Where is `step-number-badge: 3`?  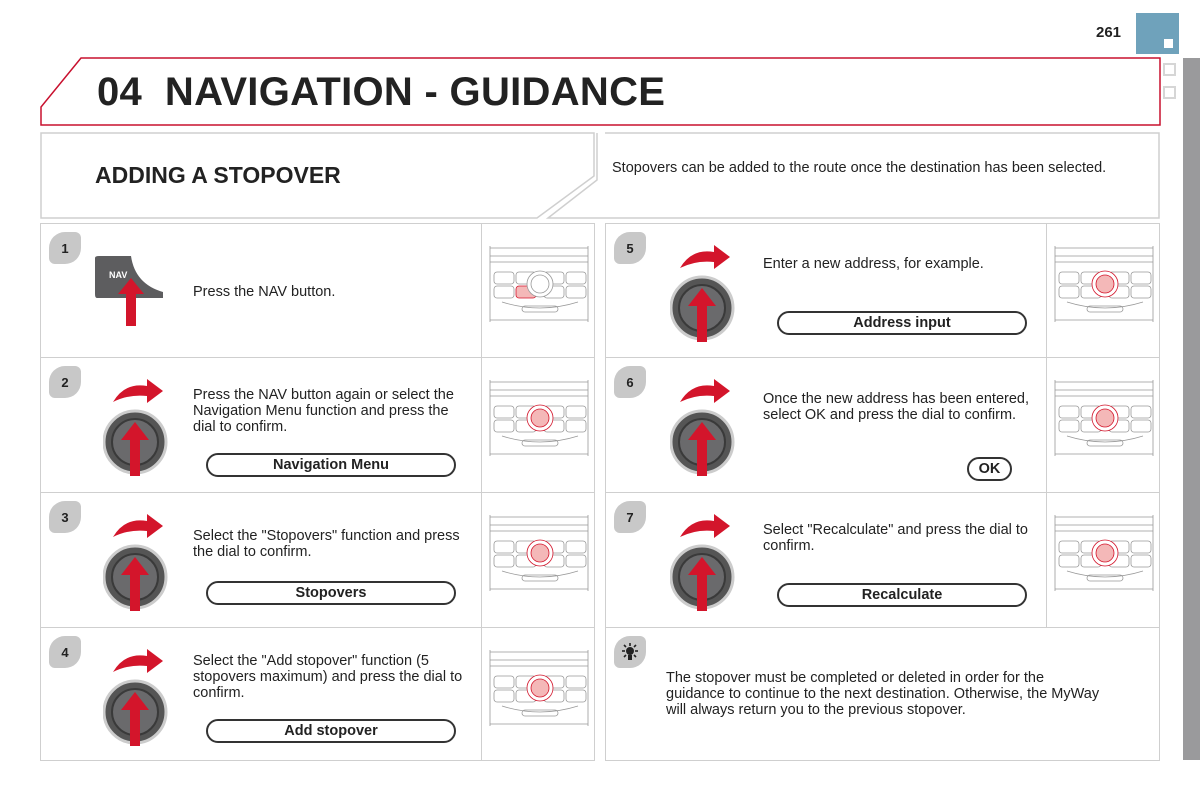
step-number-badge: 3 is located at coordinates (65, 517).